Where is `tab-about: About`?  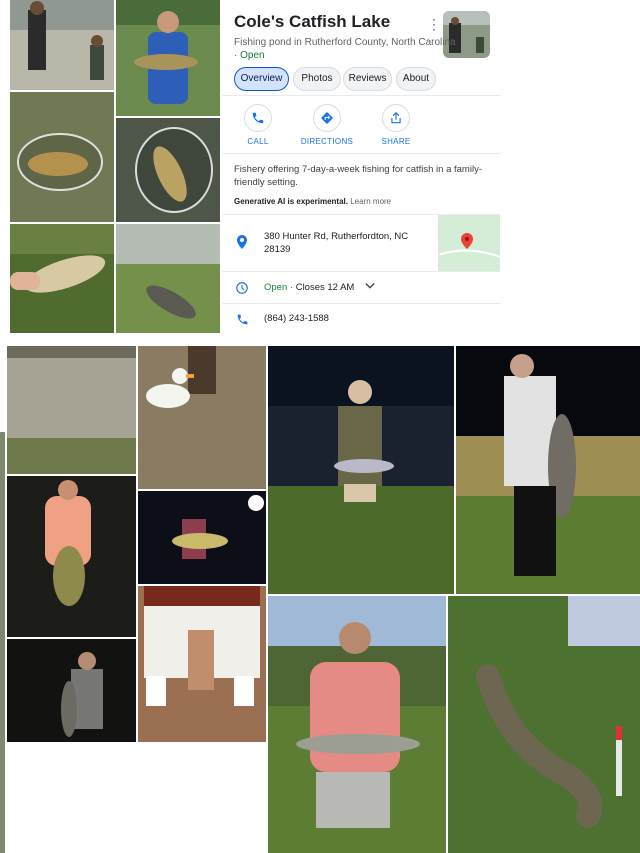 tab-about: About is located at coordinates (416, 79).